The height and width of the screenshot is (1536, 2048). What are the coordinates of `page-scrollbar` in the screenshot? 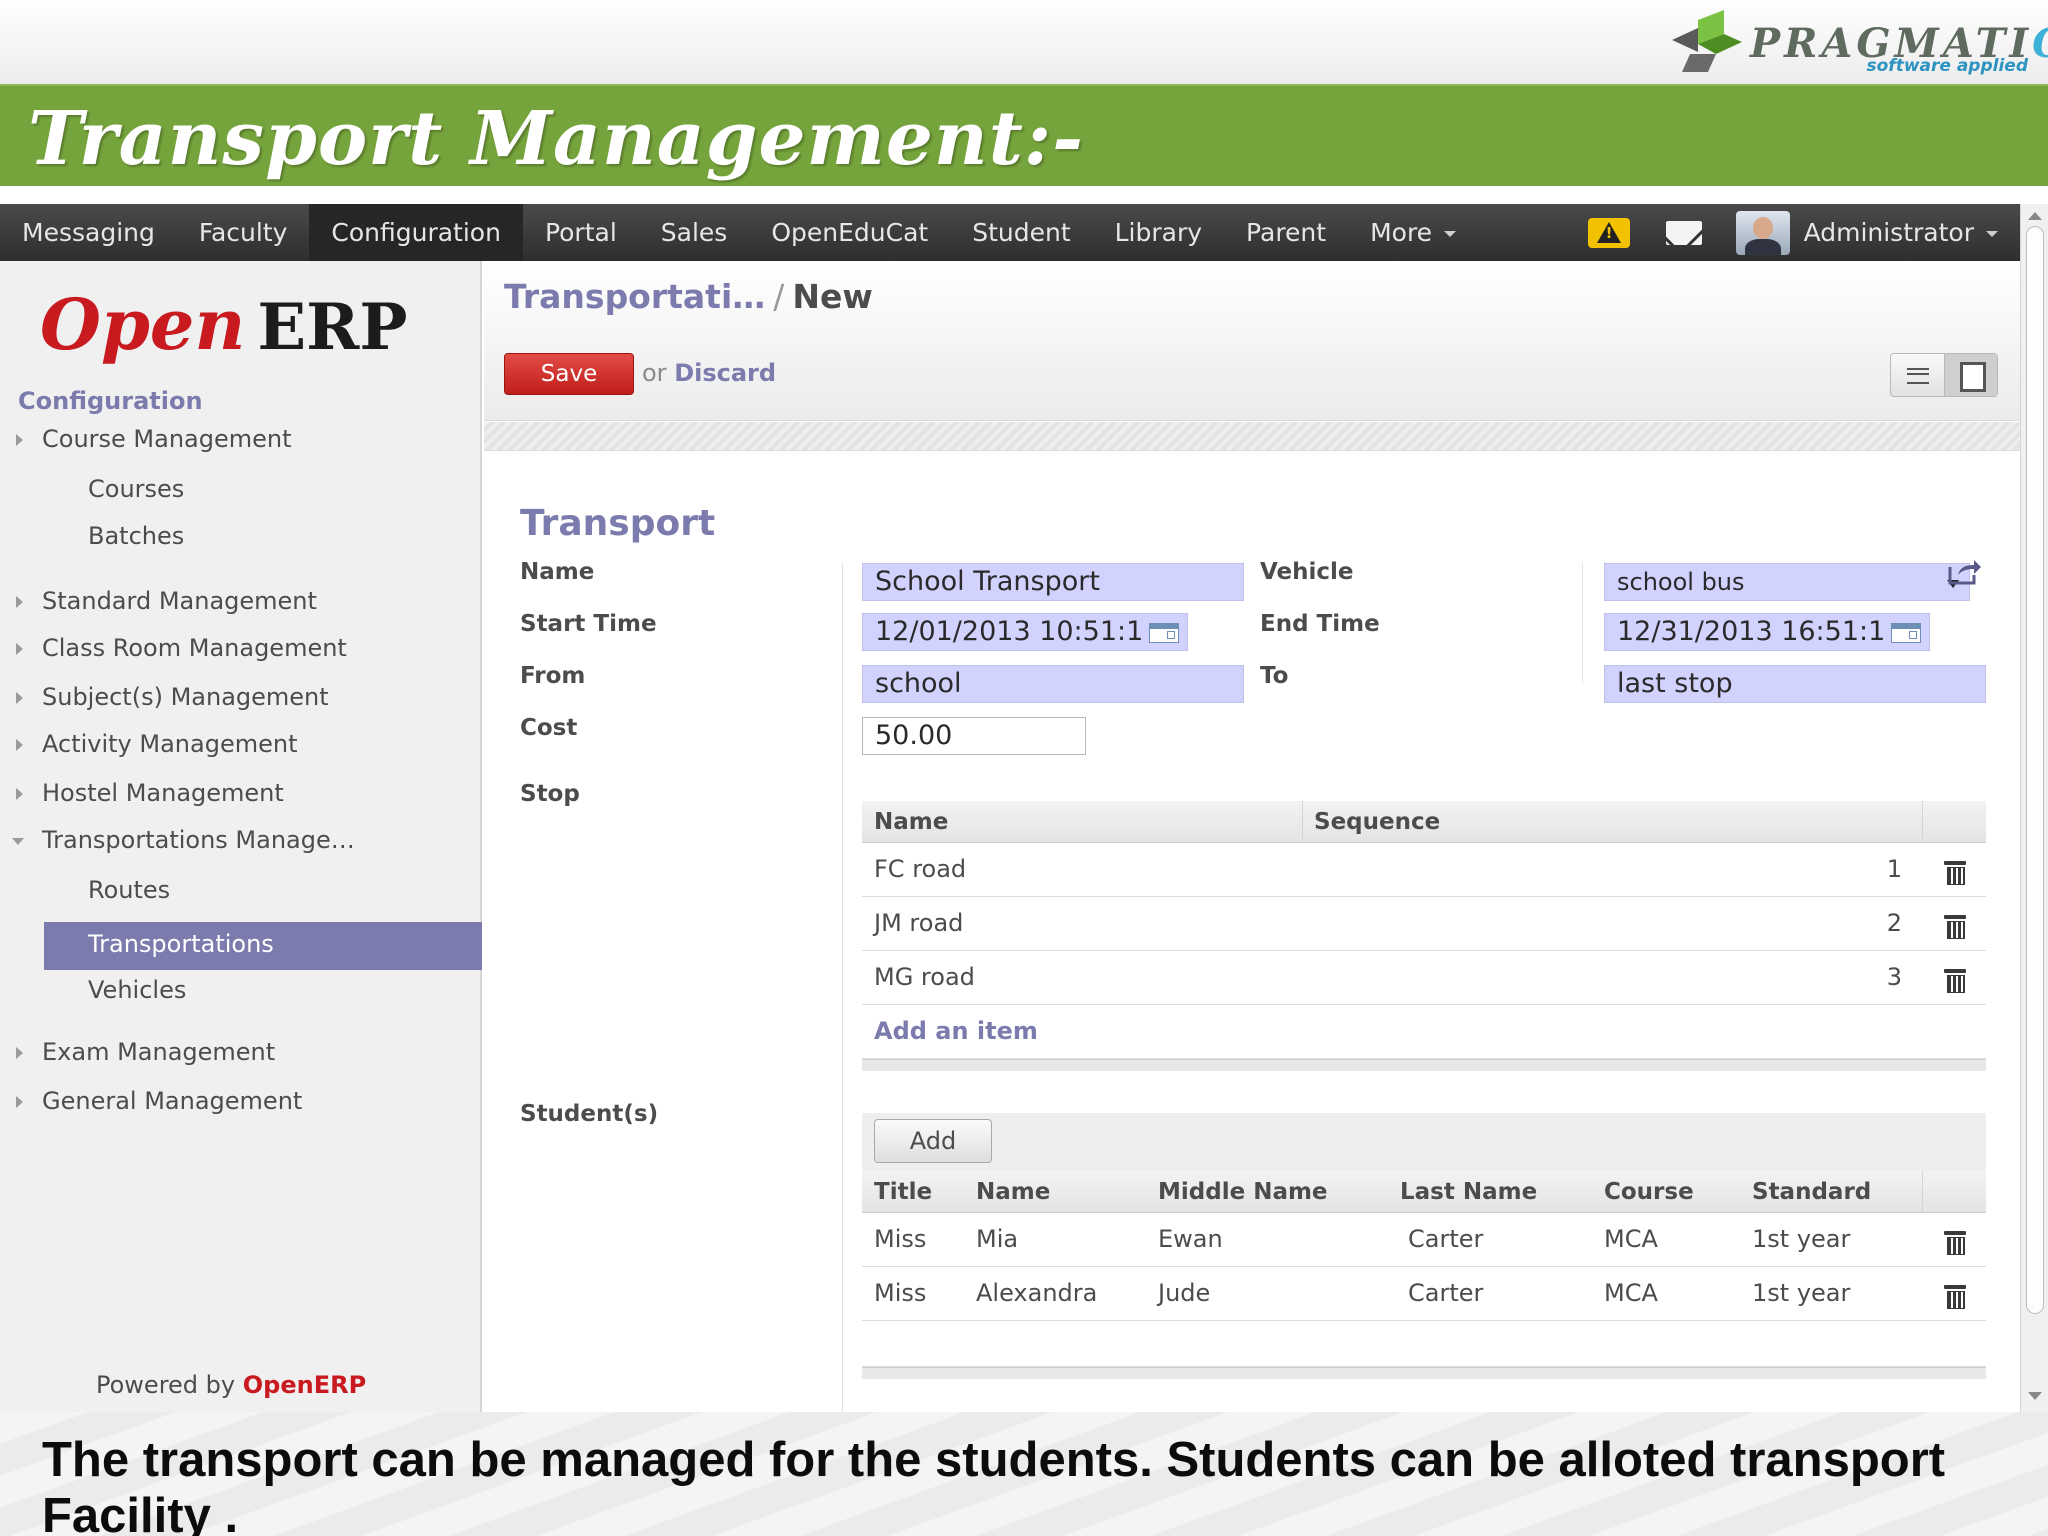 It's located at (2034, 808).